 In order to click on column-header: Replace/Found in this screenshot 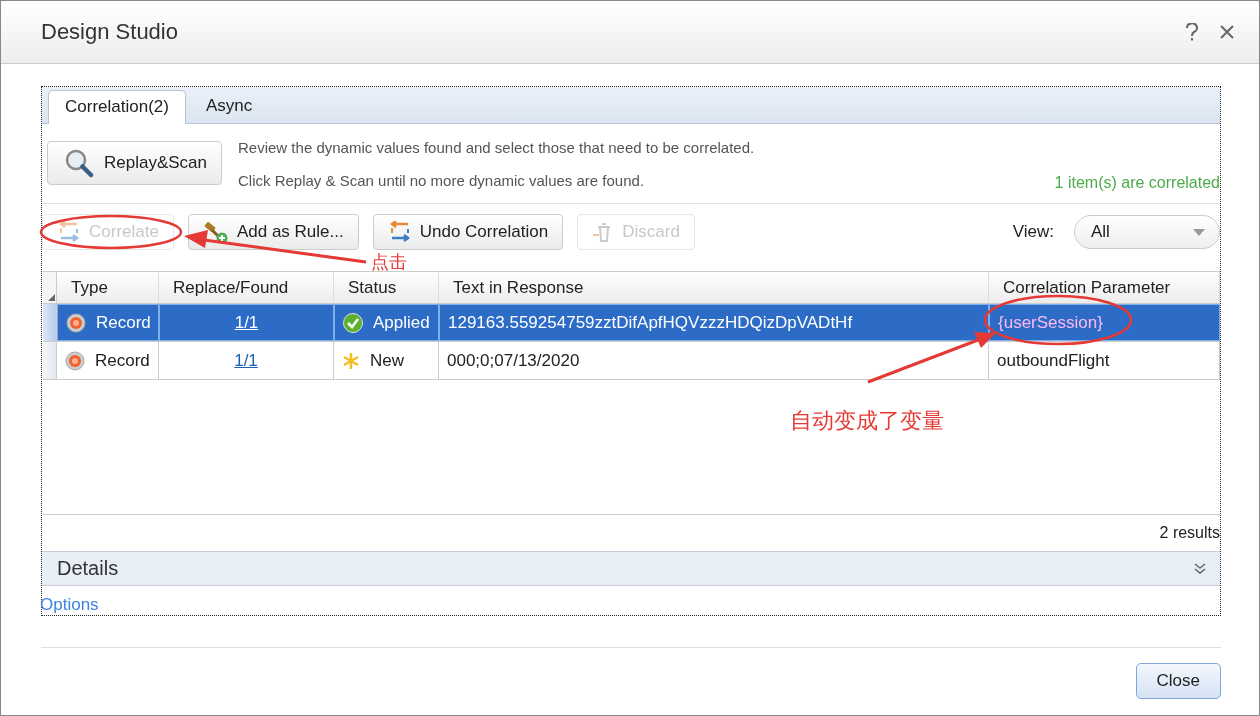, I will do `click(246, 288)`.